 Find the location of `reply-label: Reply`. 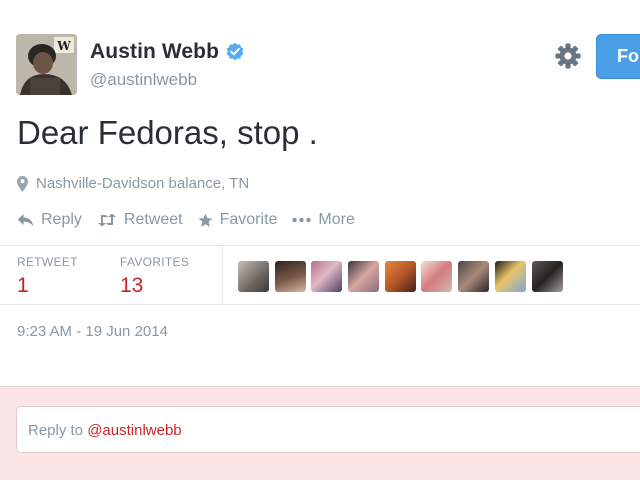

reply-label: Reply is located at coordinates (61, 219).